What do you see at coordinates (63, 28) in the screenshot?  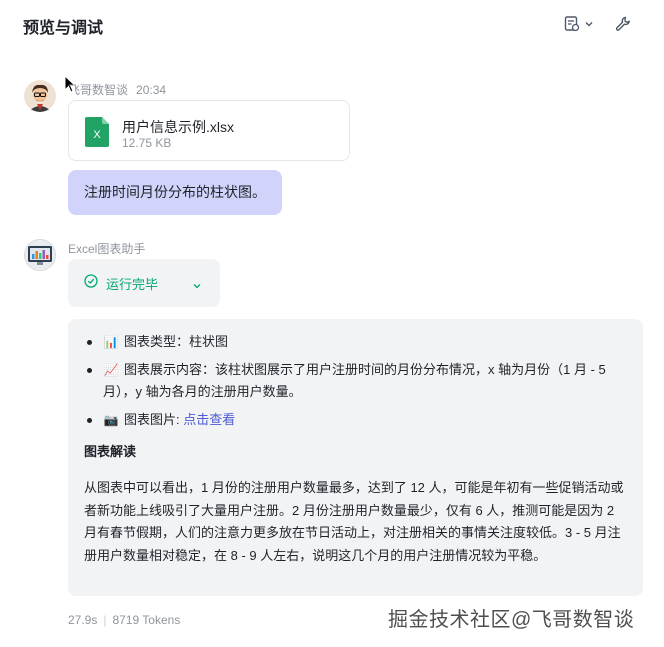 I see `page-title: 预览与调试` at bounding box center [63, 28].